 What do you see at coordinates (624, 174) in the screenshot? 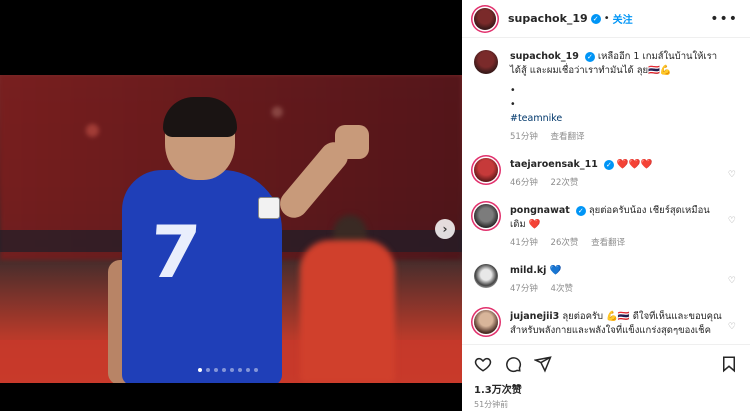
I see `comment-body: taejaroensak_11 ✓ ❤️❤️❤️ 46分钟 22次赞` at bounding box center [624, 174].